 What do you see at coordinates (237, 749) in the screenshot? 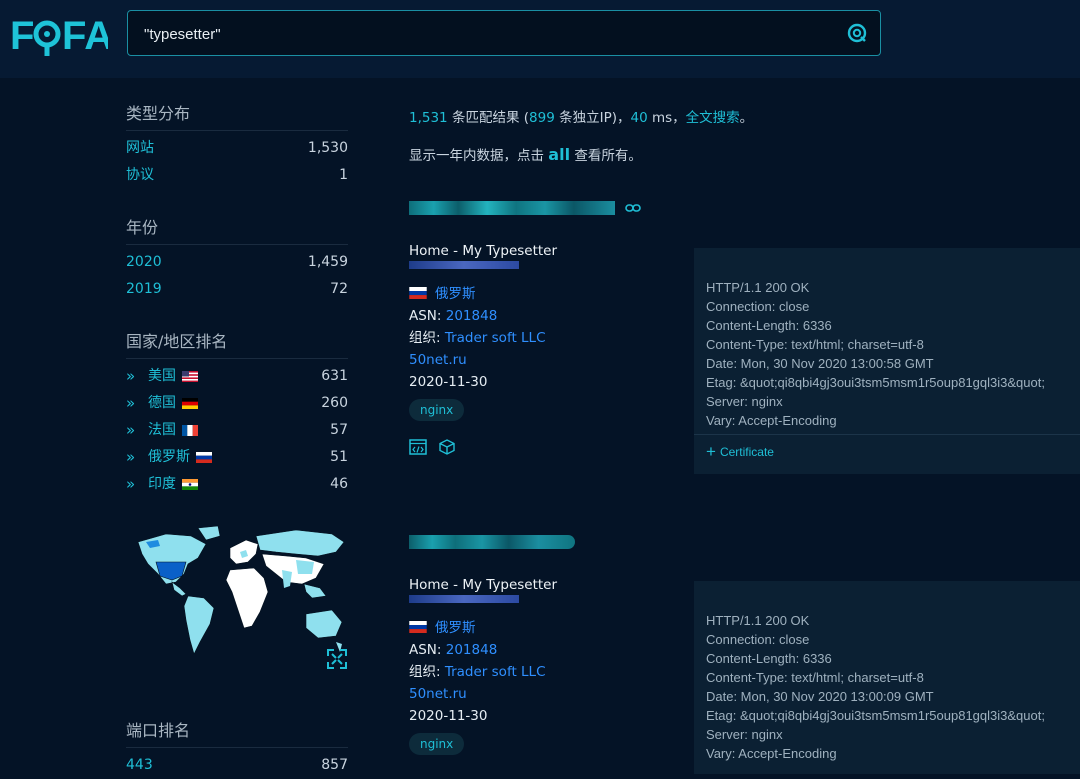
I see `port-ranking: 端口排名 443 857` at bounding box center [237, 749].